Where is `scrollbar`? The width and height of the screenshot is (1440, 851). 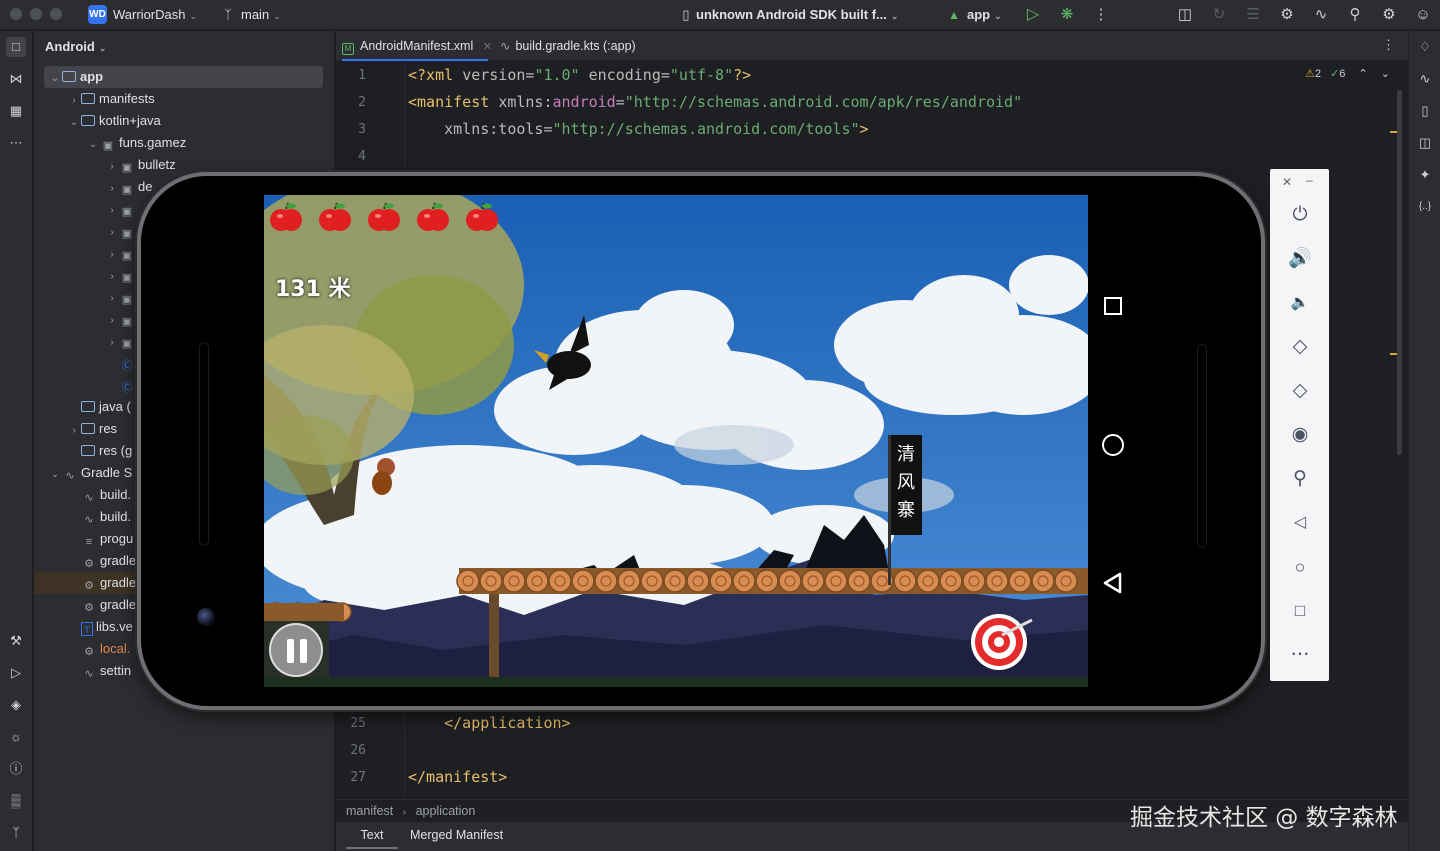 scrollbar is located at coordinates (1399, 272).